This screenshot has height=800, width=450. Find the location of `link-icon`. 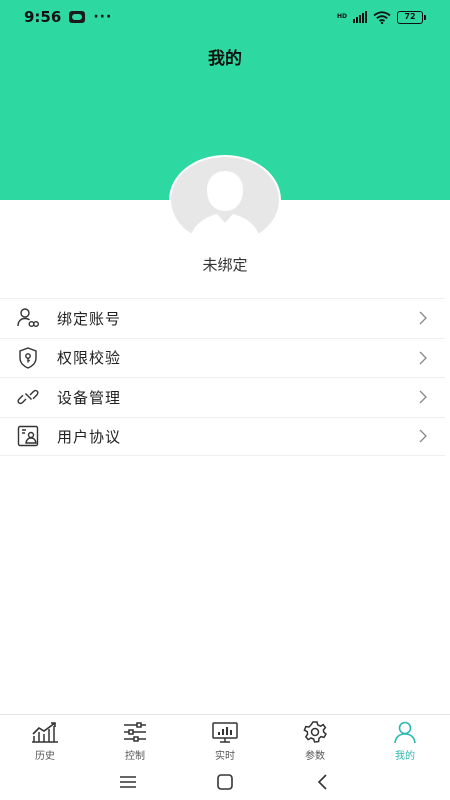

link-icon is located at coordinates (28, 397).